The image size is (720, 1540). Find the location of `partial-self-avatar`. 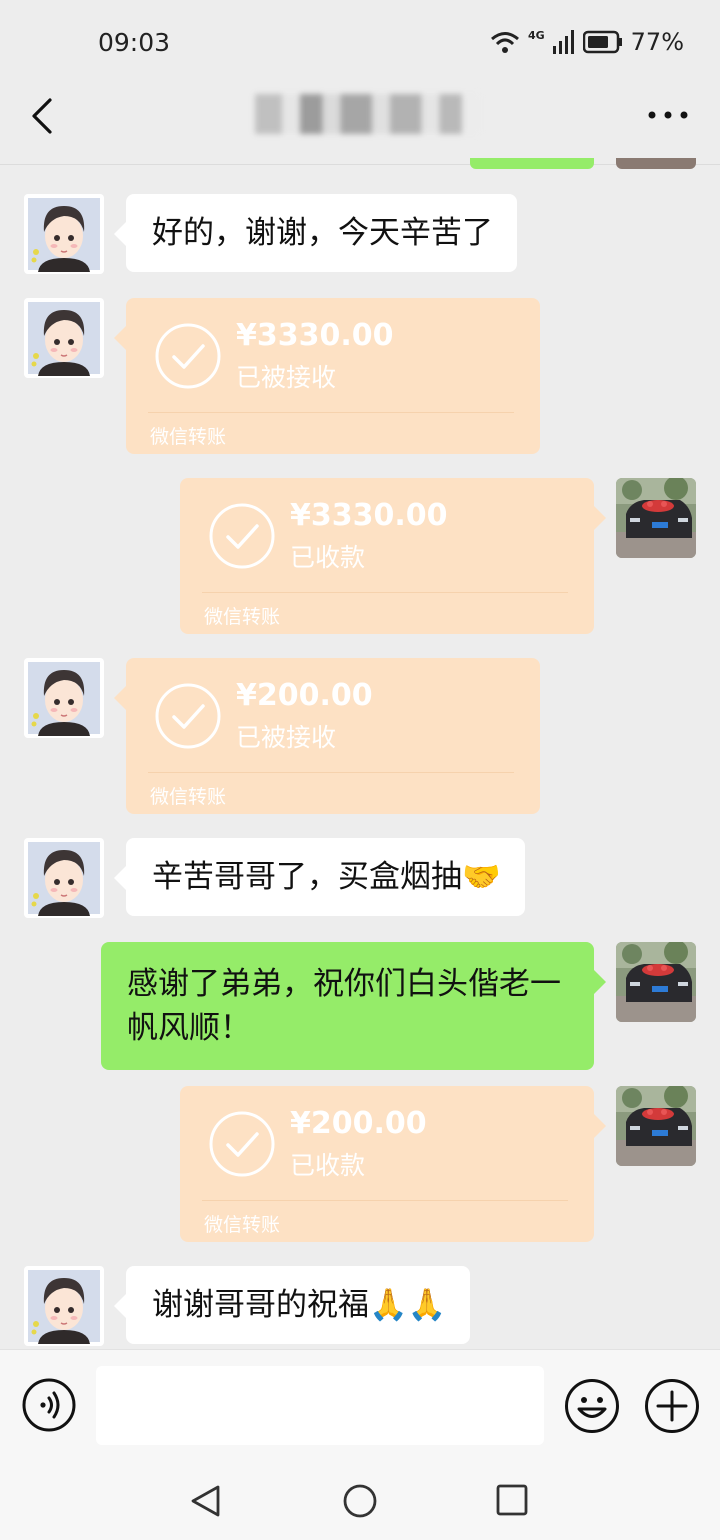

partial-self-avatar is located at coordinates (656, 163).